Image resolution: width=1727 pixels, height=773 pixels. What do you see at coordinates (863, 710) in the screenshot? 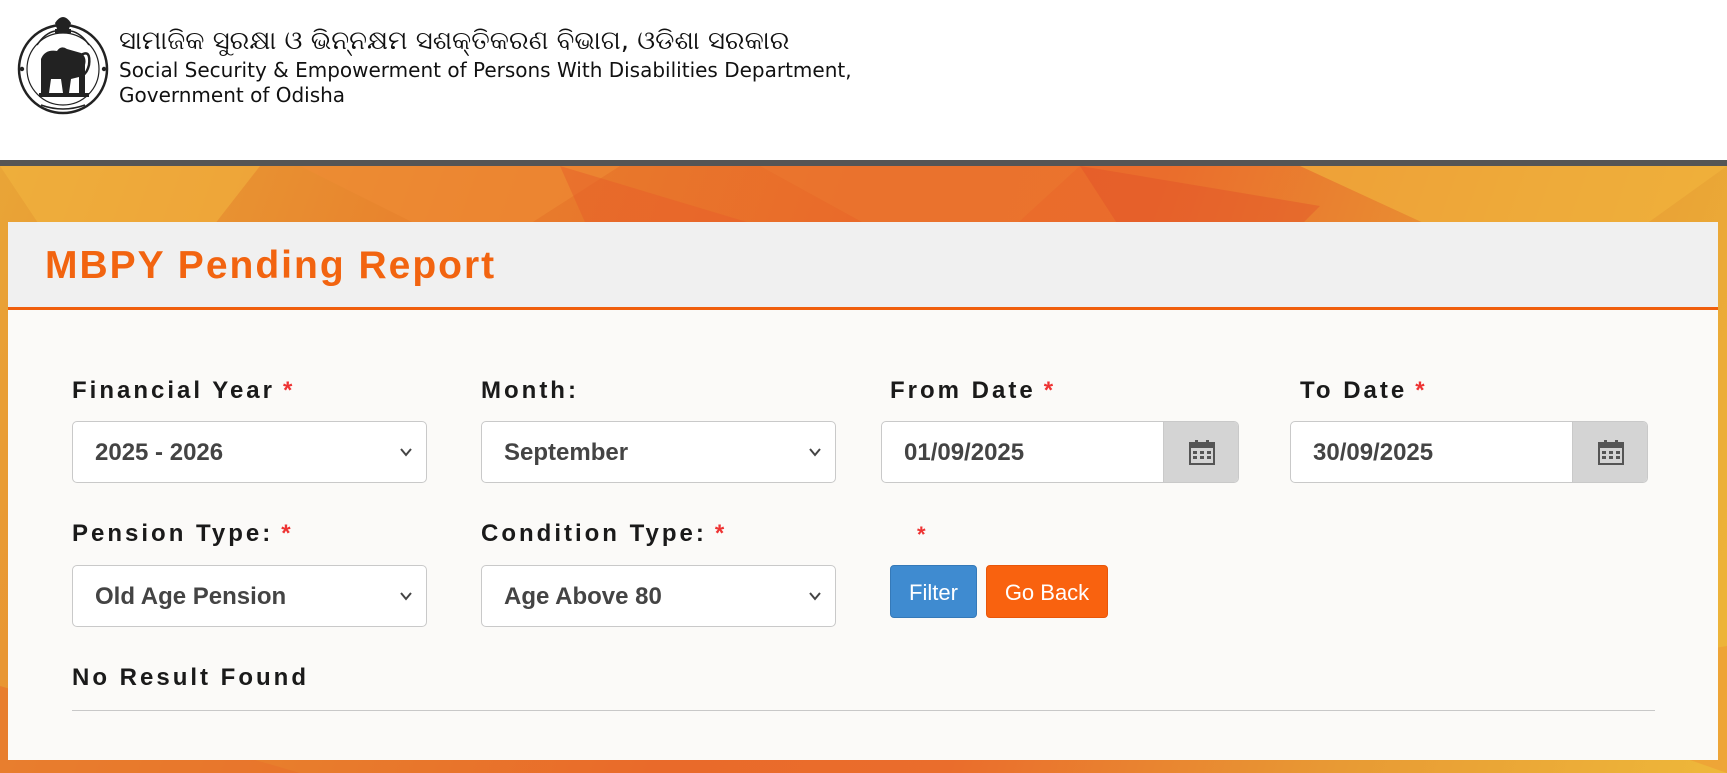
I see `result-divider` at bounding box center [863, 710].